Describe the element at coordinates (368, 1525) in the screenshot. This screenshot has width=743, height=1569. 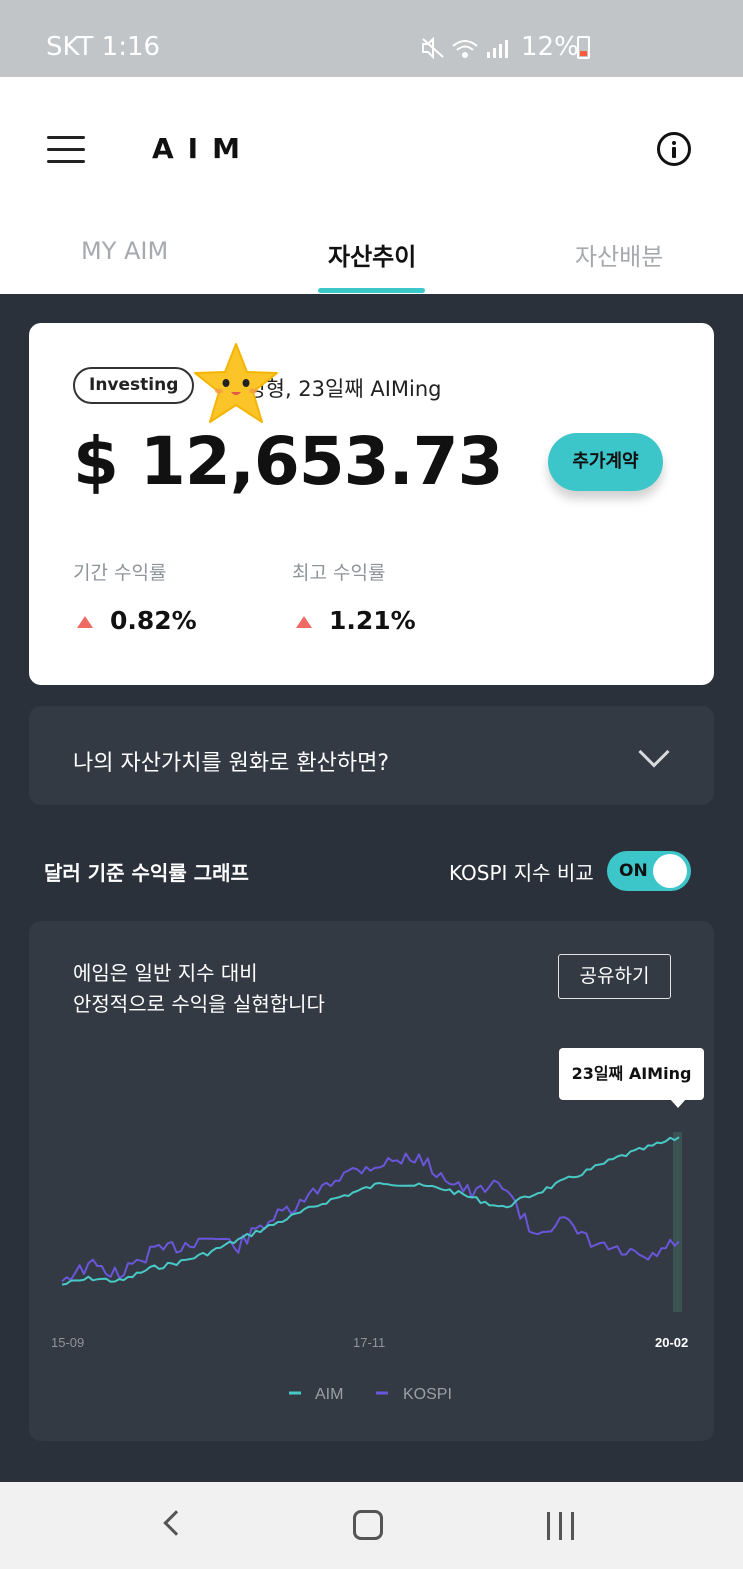
I see `home-icon` at that location.